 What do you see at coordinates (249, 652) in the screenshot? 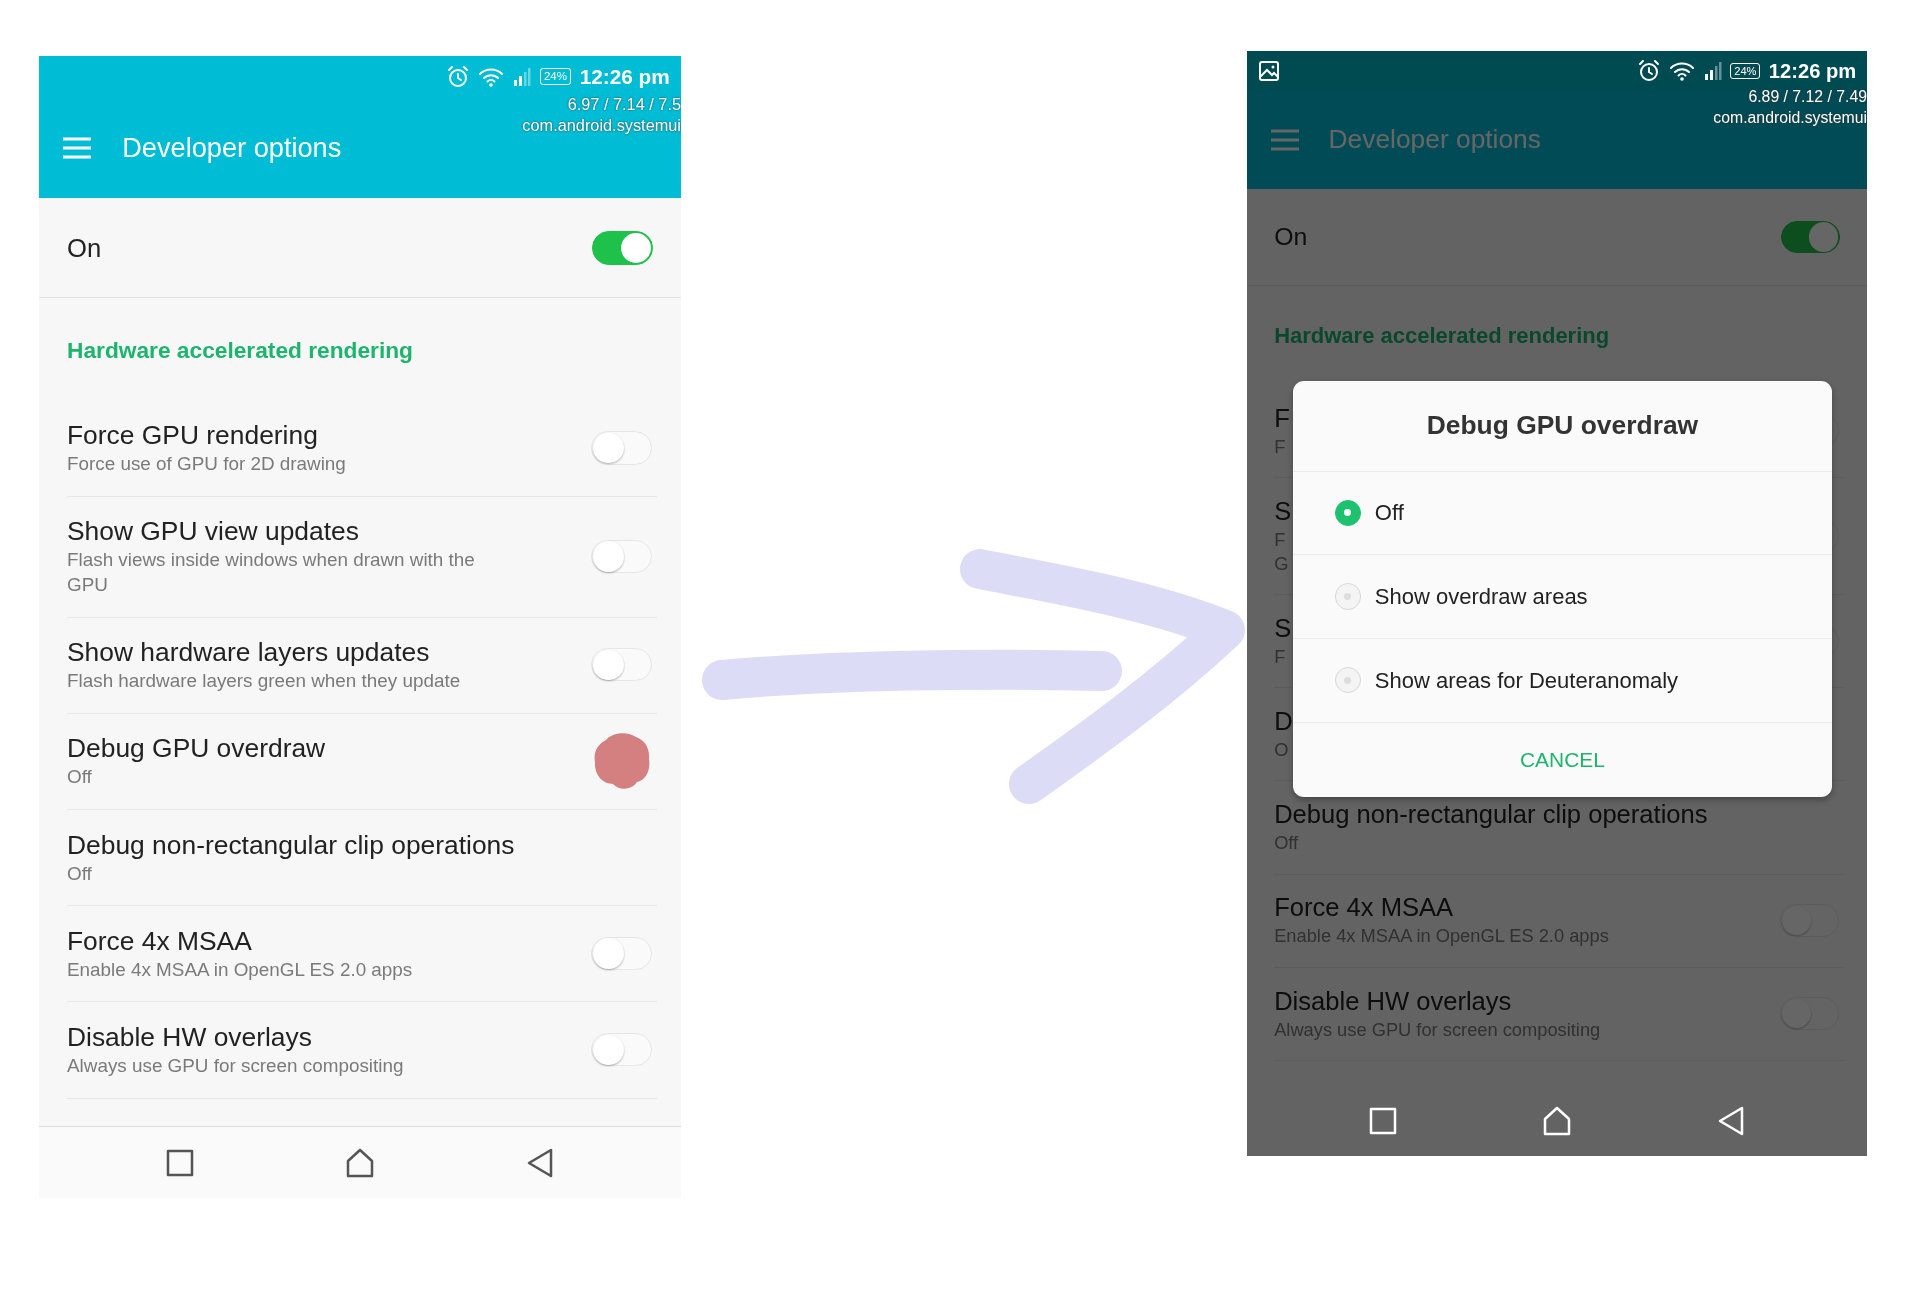
I see `setting-title: Show hardware layers updates` at bounding box center [249, 652].